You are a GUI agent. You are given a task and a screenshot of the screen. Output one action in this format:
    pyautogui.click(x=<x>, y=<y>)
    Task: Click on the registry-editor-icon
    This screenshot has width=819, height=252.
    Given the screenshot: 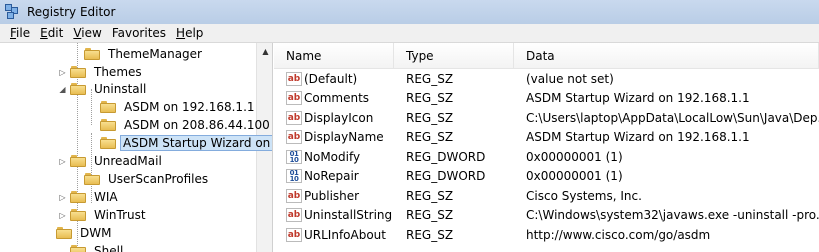 What is the action you would take?
    pyautogui.click(x=13, y=12)
    